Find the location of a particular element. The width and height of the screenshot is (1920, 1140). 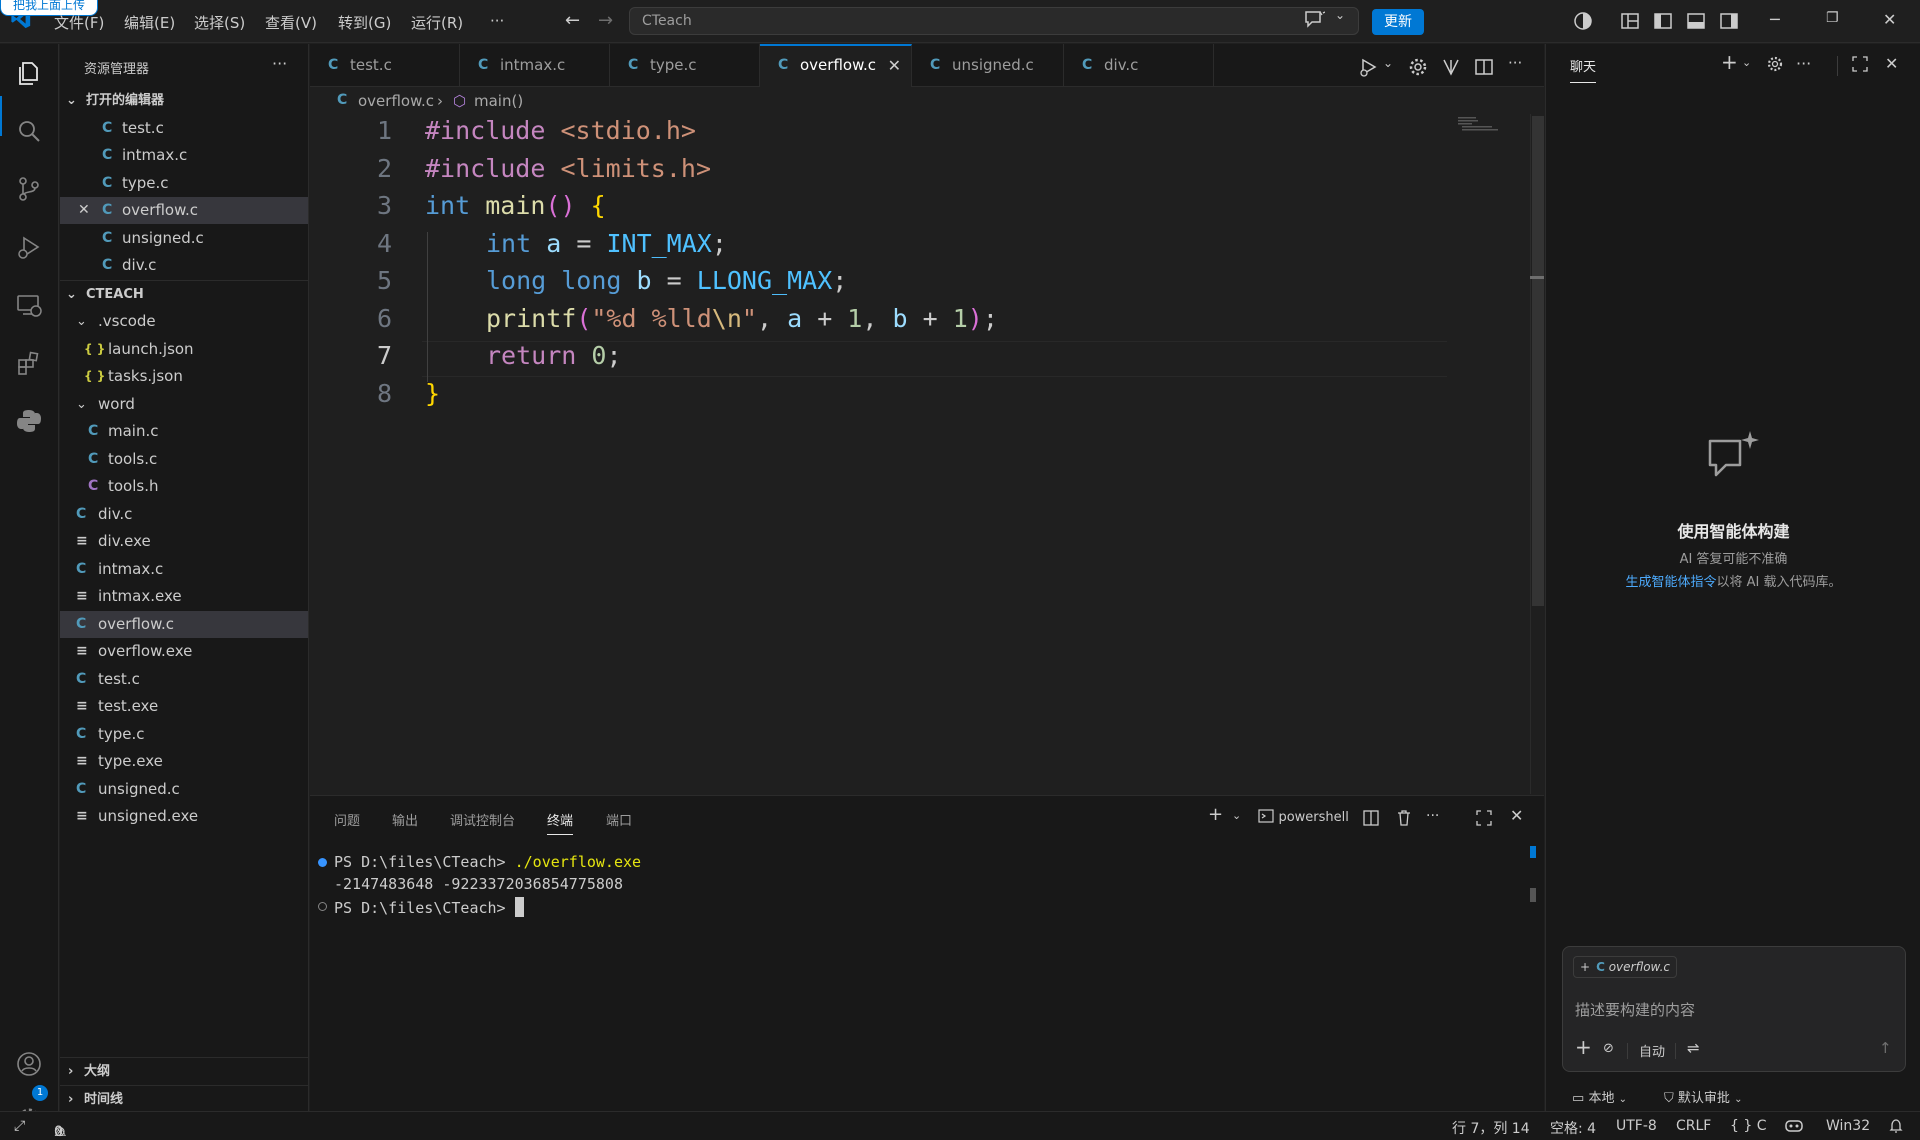

timeline-header: › 时间线 is located at coordinates (184, 1099).